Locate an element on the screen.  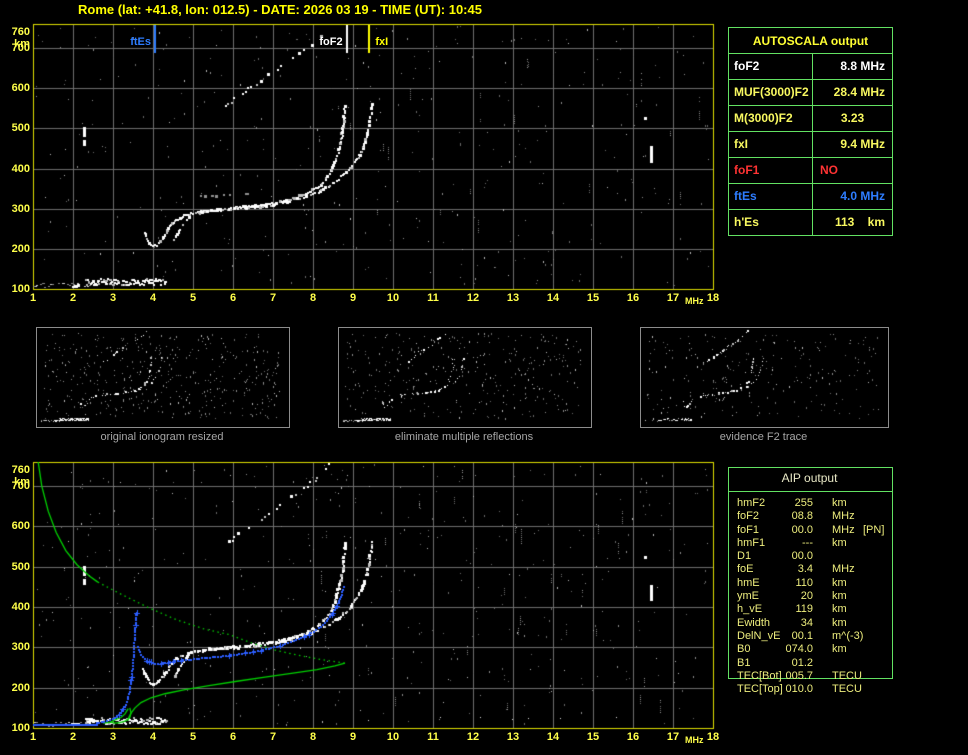
y-tick-label: 100 is located at coordinates (20, 728).